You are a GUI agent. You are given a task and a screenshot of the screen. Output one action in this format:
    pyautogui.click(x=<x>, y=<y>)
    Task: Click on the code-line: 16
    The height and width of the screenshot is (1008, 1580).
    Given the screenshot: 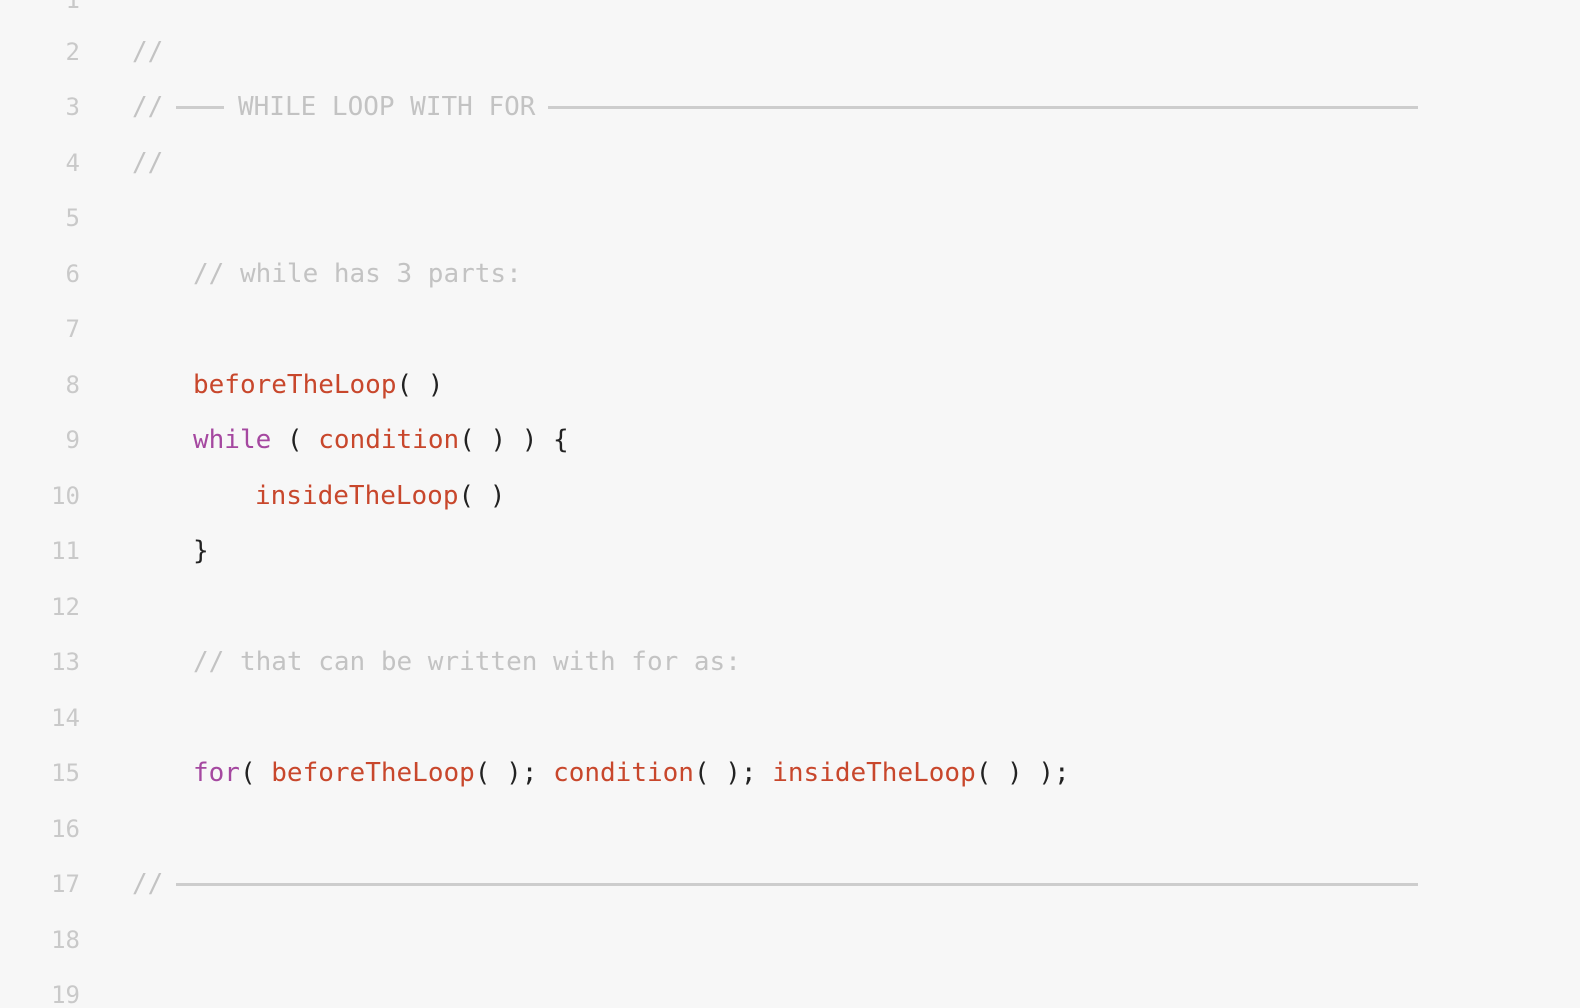 What is the action you would take?
    pyautogui.click(x=790, y=829)
    